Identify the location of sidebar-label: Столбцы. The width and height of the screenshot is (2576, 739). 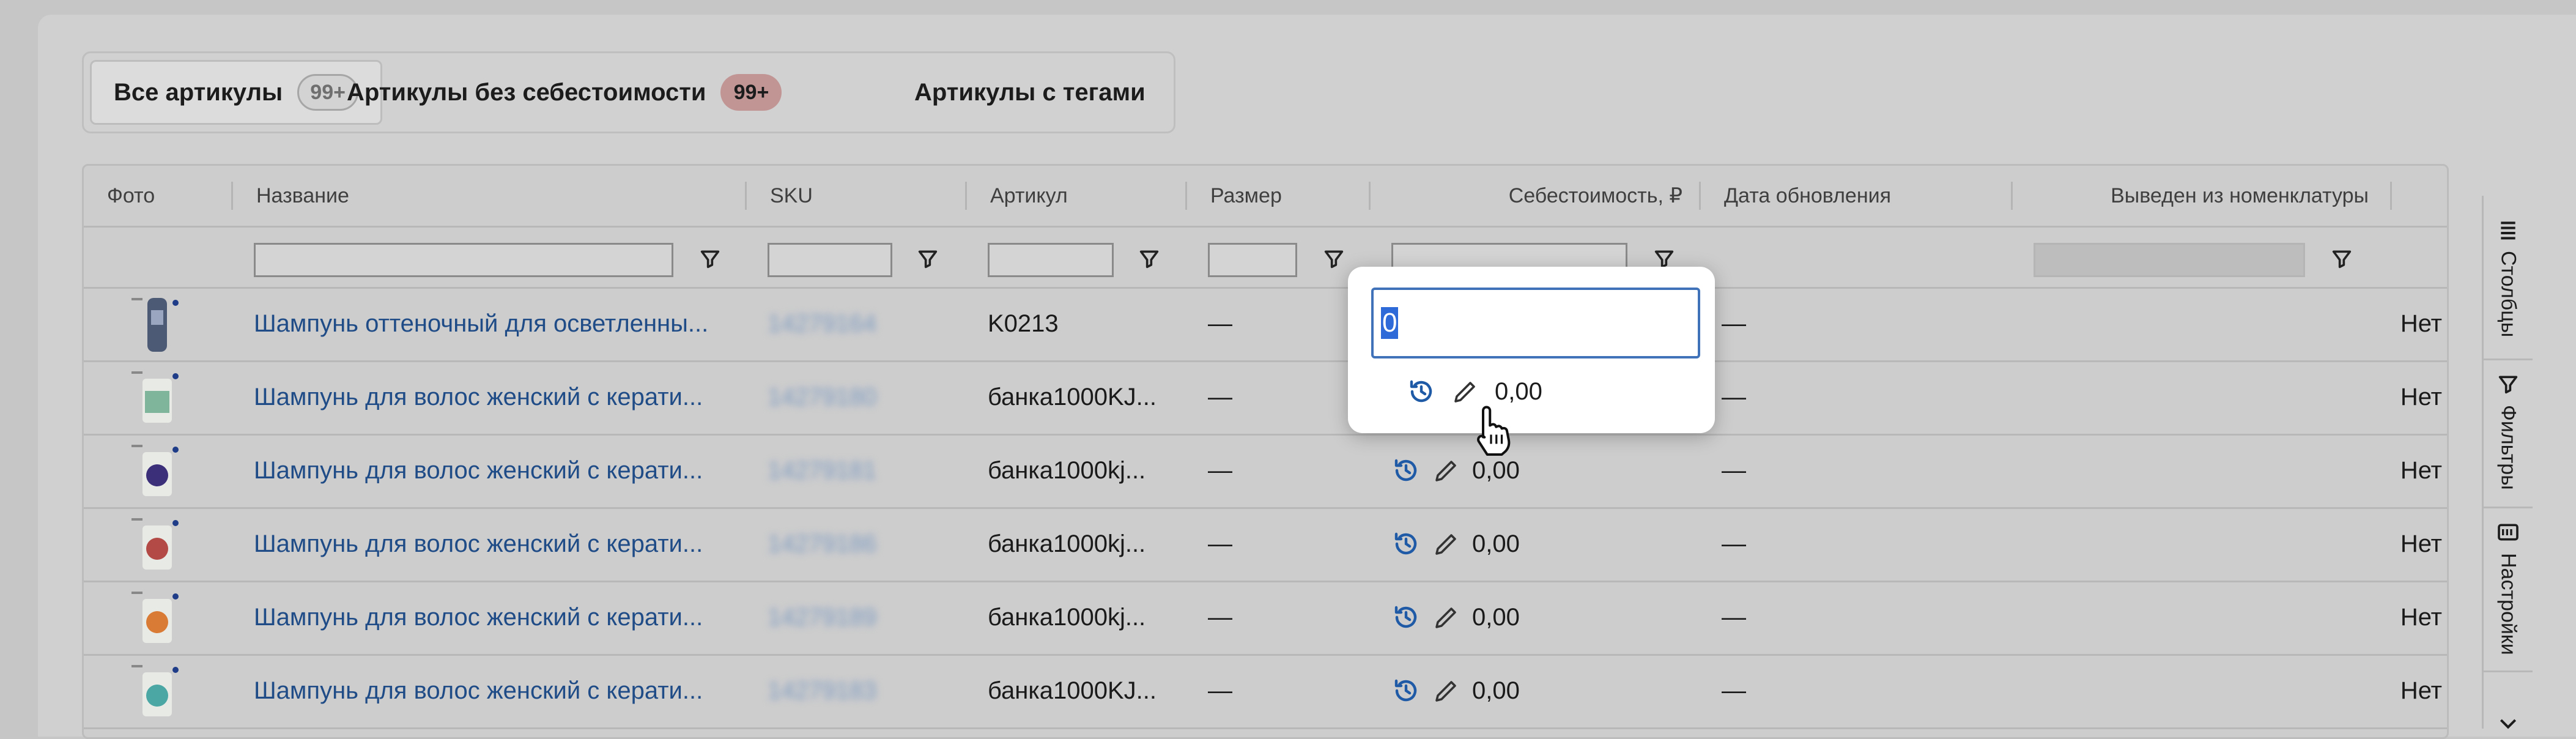
(2508, 294).